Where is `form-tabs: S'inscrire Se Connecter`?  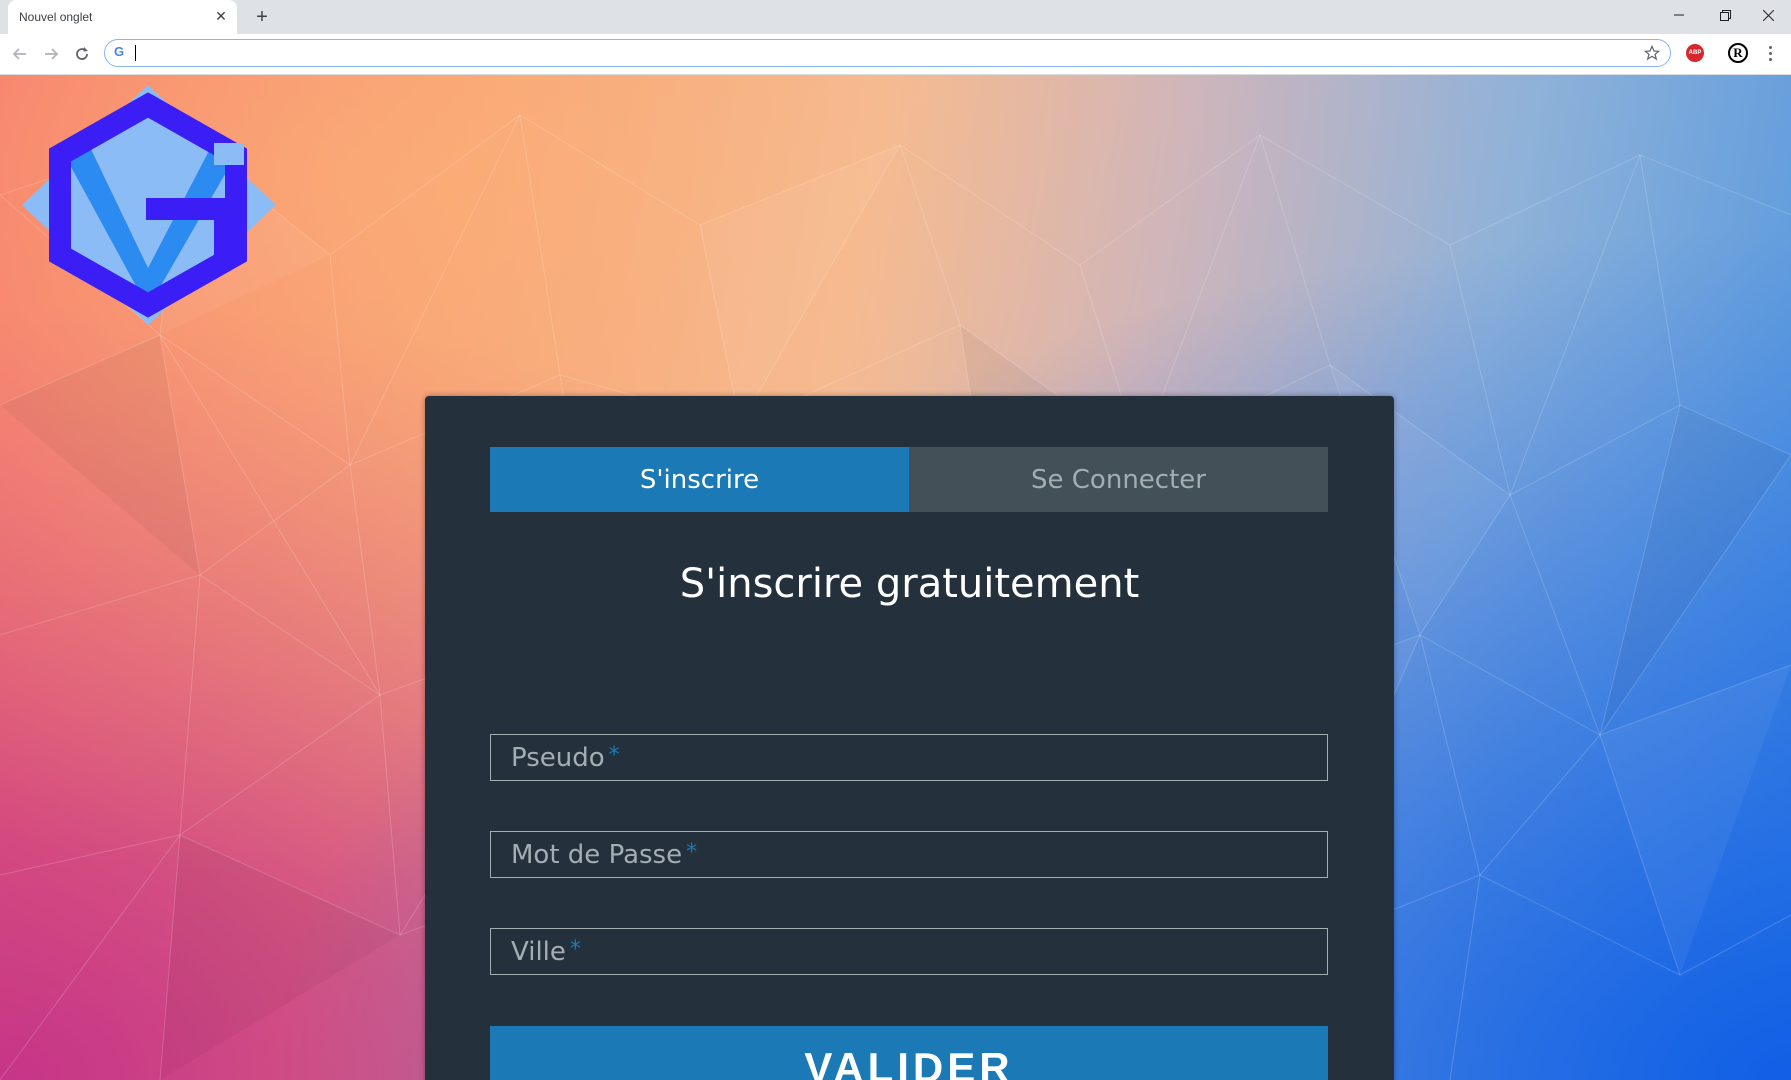
form-tabs: S'inscrire Se Connecter is located at coordinates (909, 479).